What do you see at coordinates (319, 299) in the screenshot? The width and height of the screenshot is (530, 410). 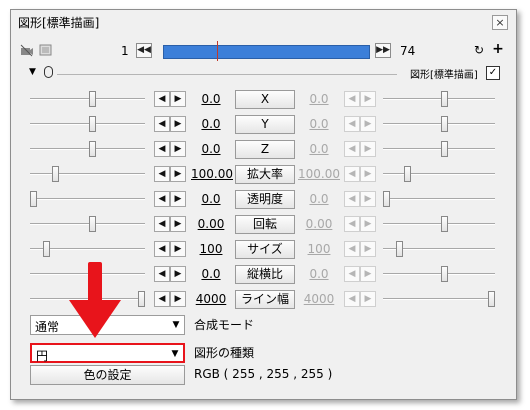 I see `end-value: 4000` at bounding box center [319, 299].